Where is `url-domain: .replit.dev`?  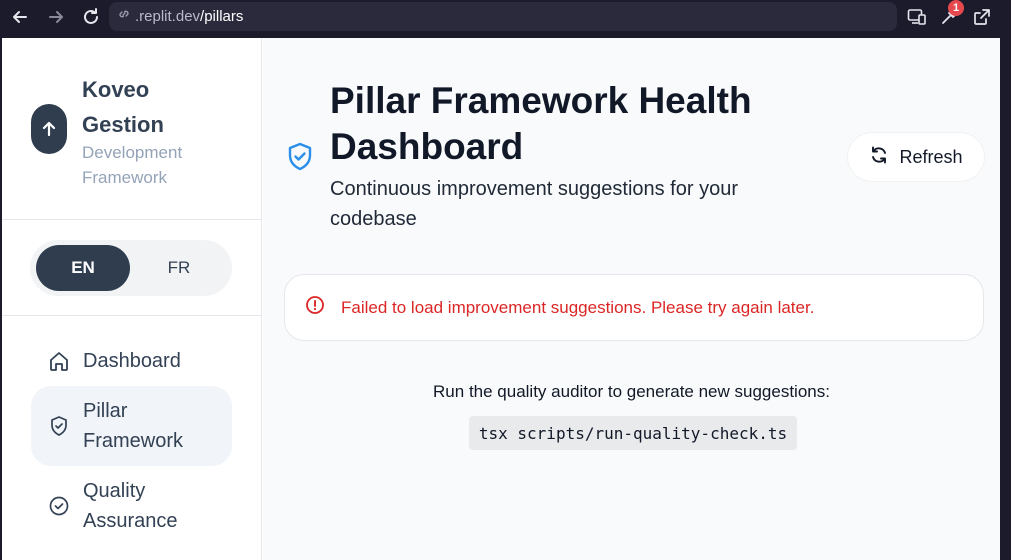
url-domain: .replit.dev is located at coordinates (168, 16).